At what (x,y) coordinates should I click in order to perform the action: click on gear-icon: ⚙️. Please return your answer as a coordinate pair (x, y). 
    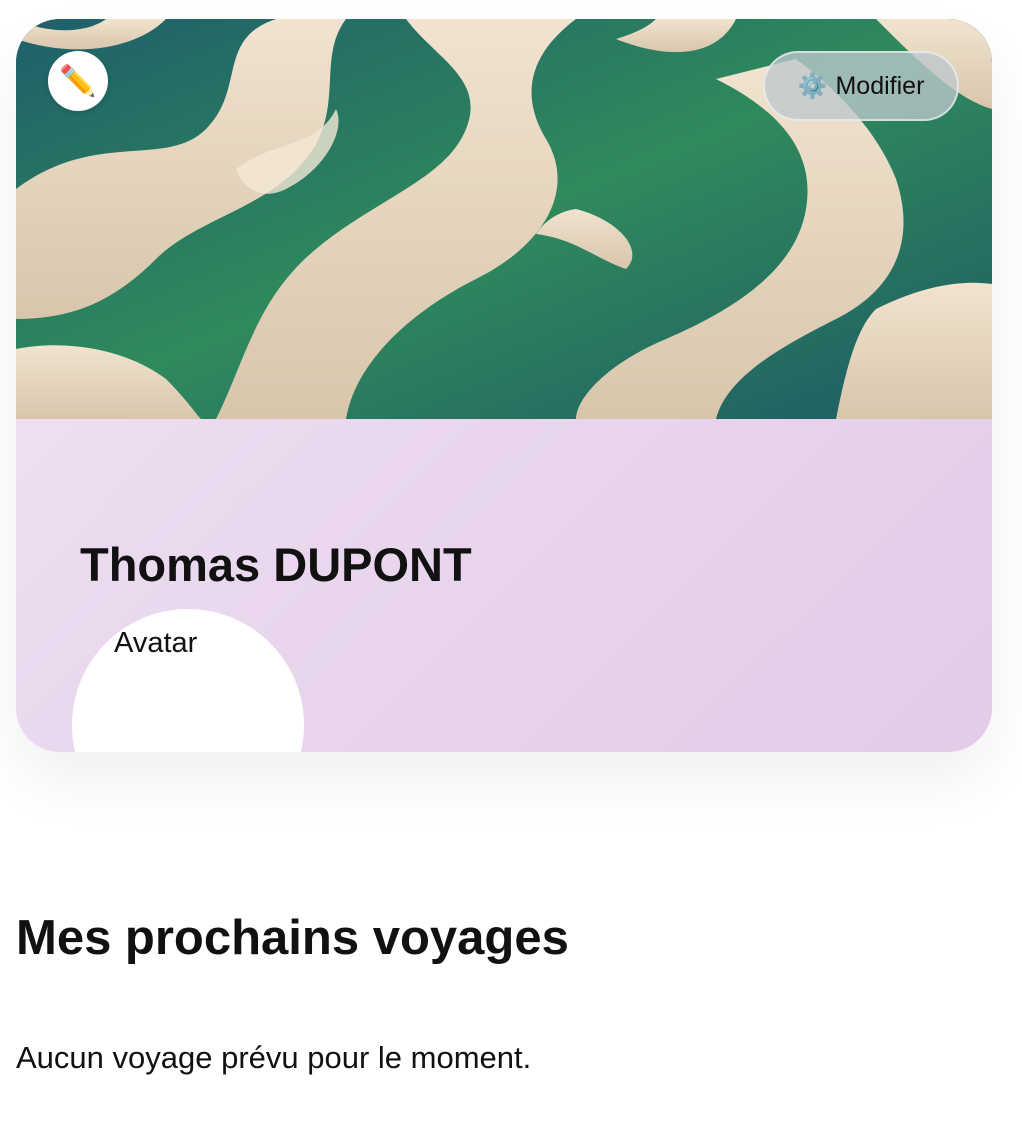
    Looking at the image, I should click on (812, 86).